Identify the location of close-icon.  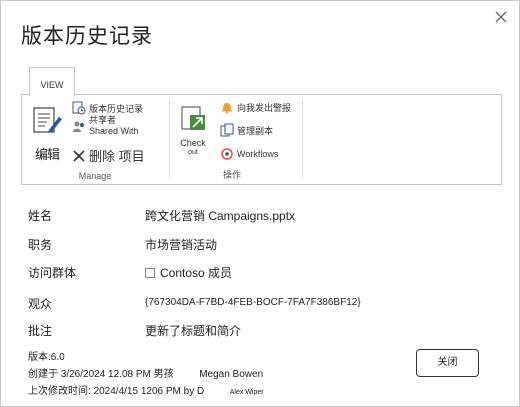
(501, 17).